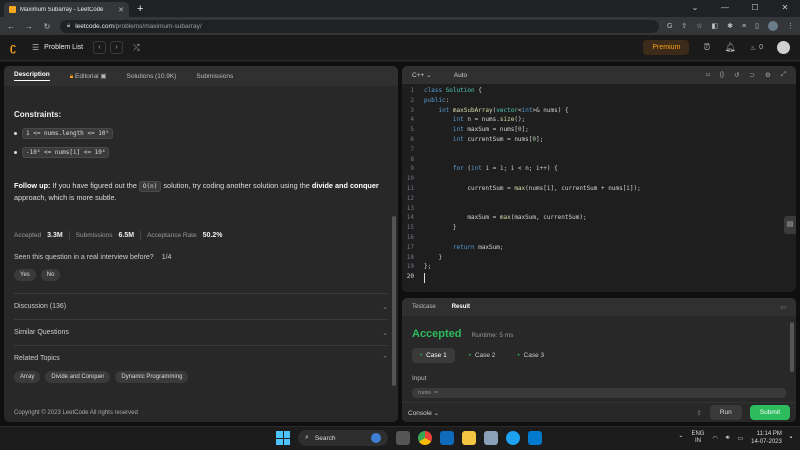  I want to click on leetcode-logo-icon: ʗ, so click(17, 48).